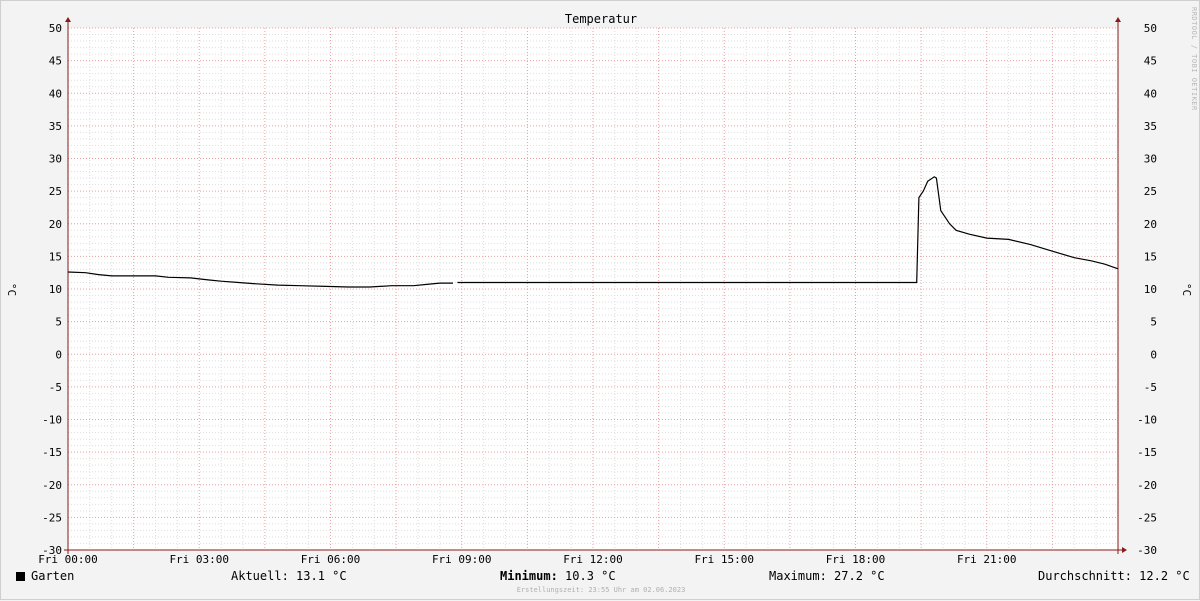 The image size is (1200, 601). What do you see at coordinates (724, 559) in the screenshot?
I see `x-tick-label: Fri 15:00` at bounding box center [724, 559].